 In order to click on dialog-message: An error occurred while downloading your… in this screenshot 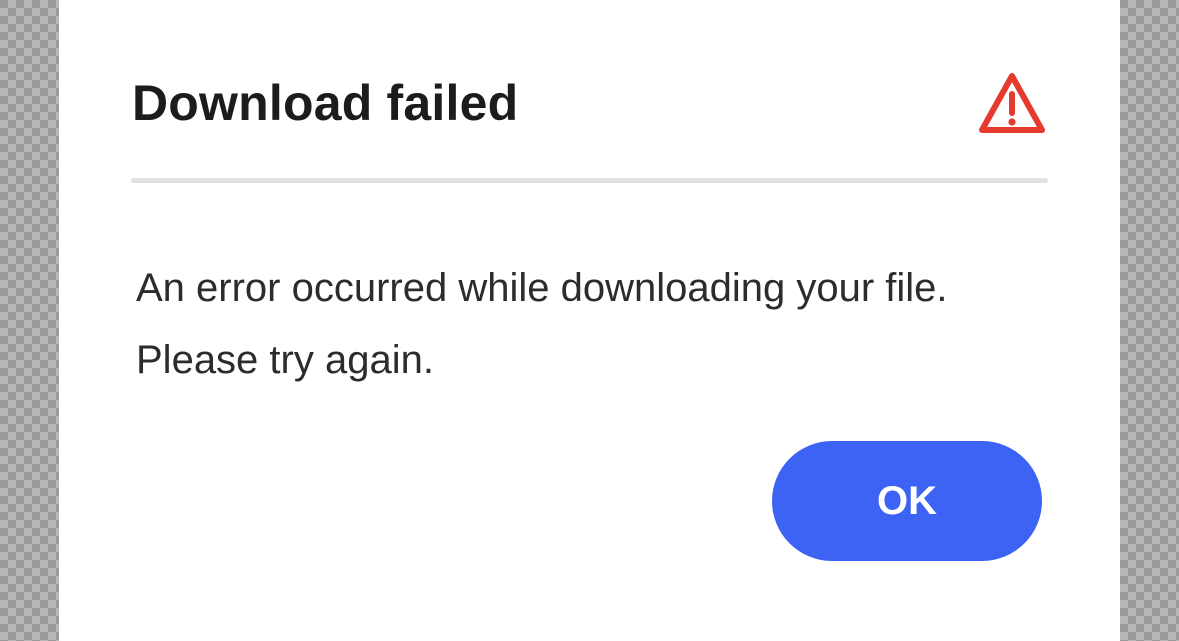, I will do `click(542, 324)`.